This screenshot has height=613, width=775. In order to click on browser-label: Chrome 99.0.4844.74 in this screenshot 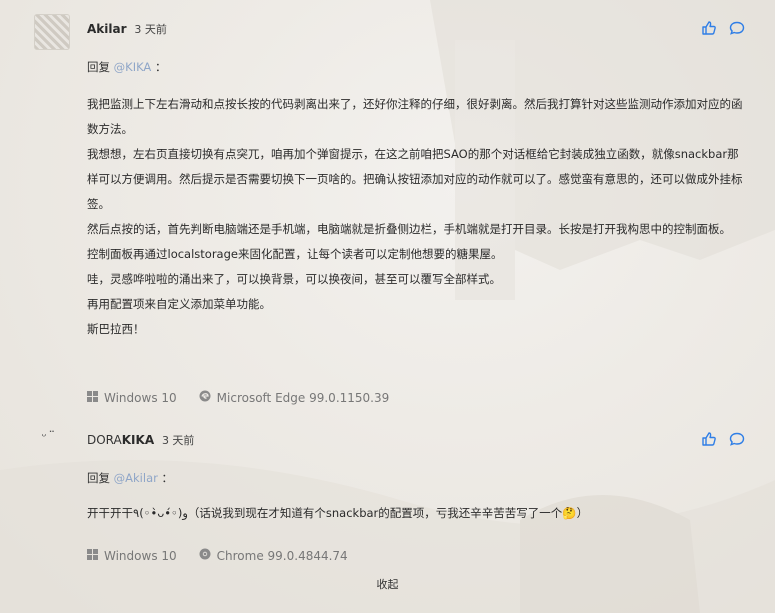, I will do `click(282, 555)`.